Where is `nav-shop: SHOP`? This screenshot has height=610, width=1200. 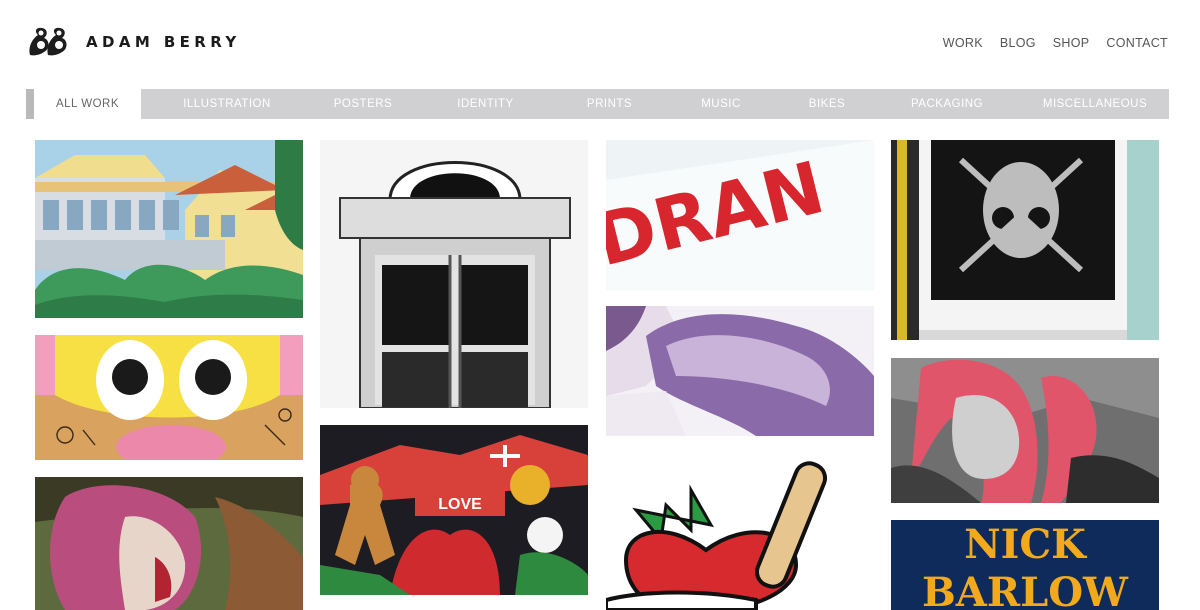
nav-shop: SHOP is located at coordinates (1071, 43).